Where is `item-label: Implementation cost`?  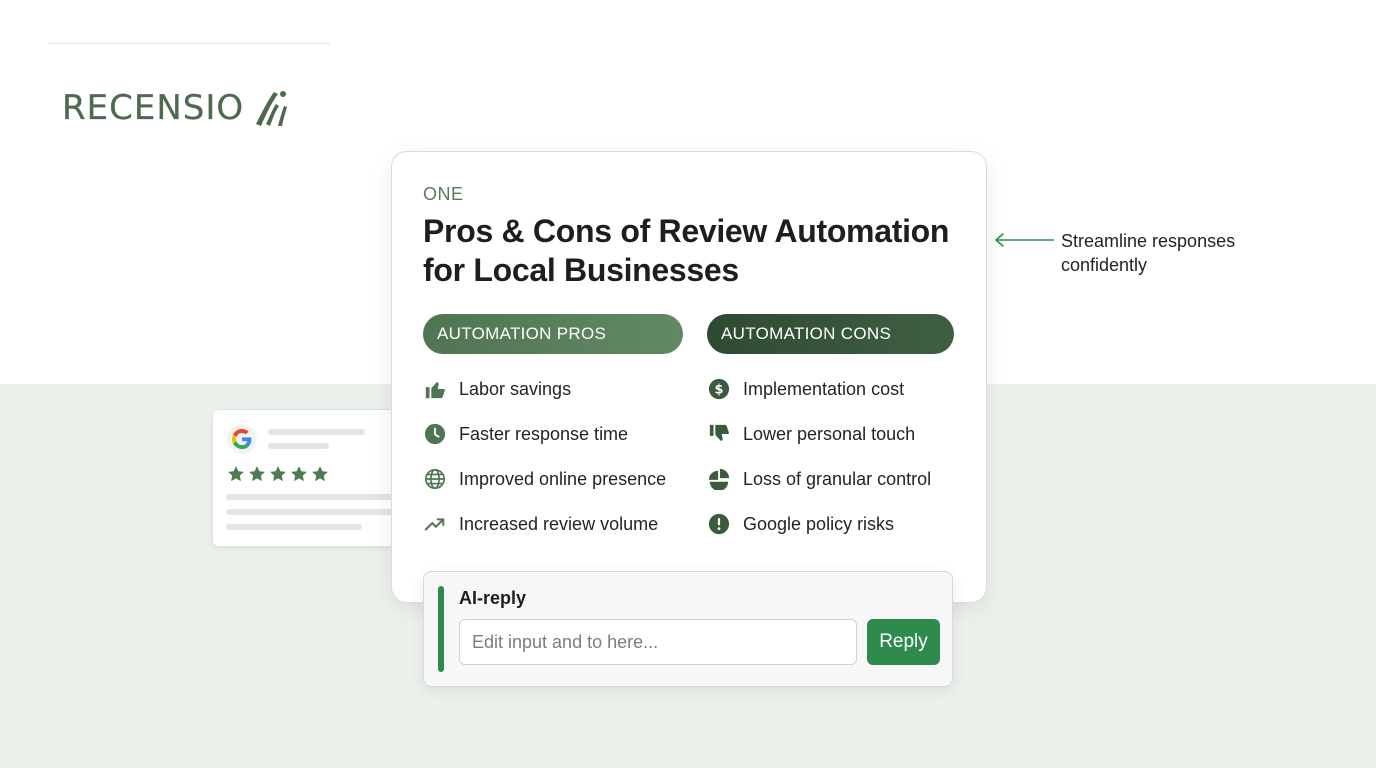
item-label: Implementation cost is located at coordinates (824, 388).